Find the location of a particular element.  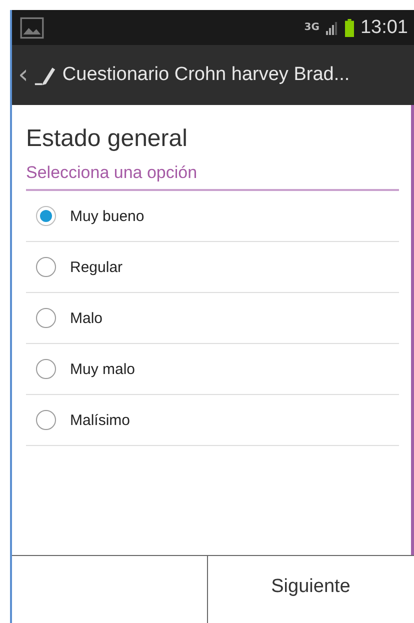

option-row: Malo is located at coordinates (212, 318).